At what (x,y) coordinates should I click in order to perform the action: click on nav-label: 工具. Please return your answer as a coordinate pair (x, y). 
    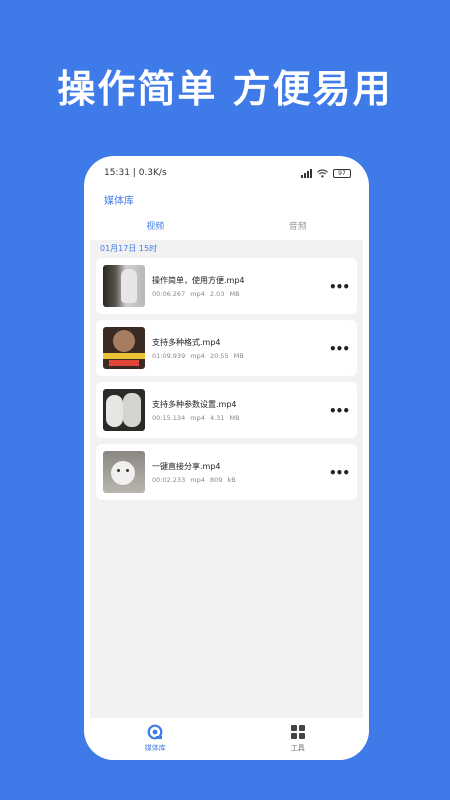
    Looking at the image, I should click on (297, 748).